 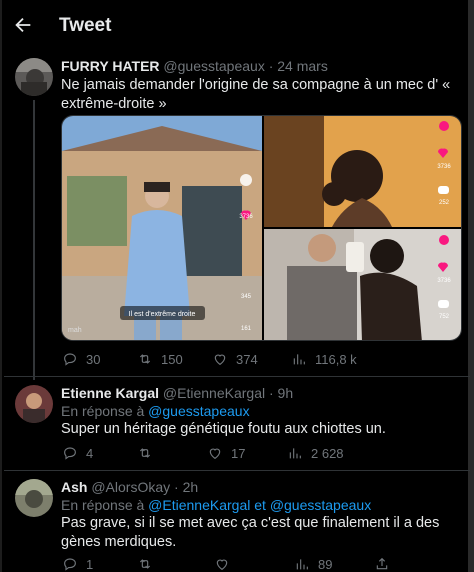 I want to click on author-name: Etienne Kargal, so click(x=110, y=393).